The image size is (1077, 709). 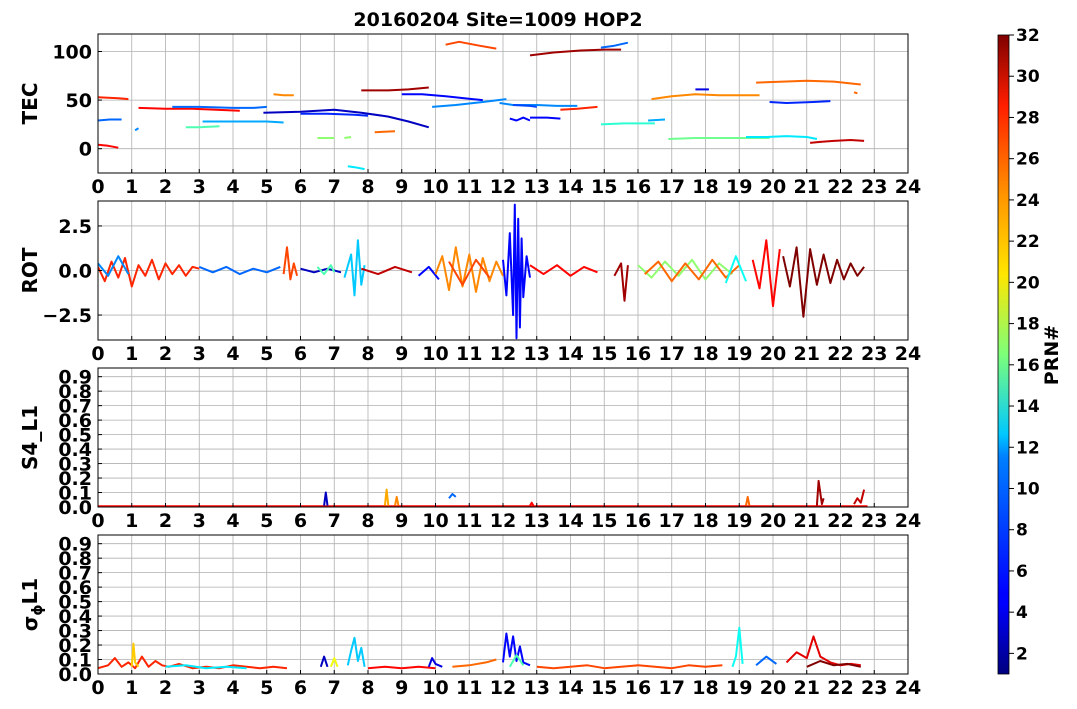 I want to click on figure-title: 20160204 Site=1009 HOP2, so click(x=497, y=20).